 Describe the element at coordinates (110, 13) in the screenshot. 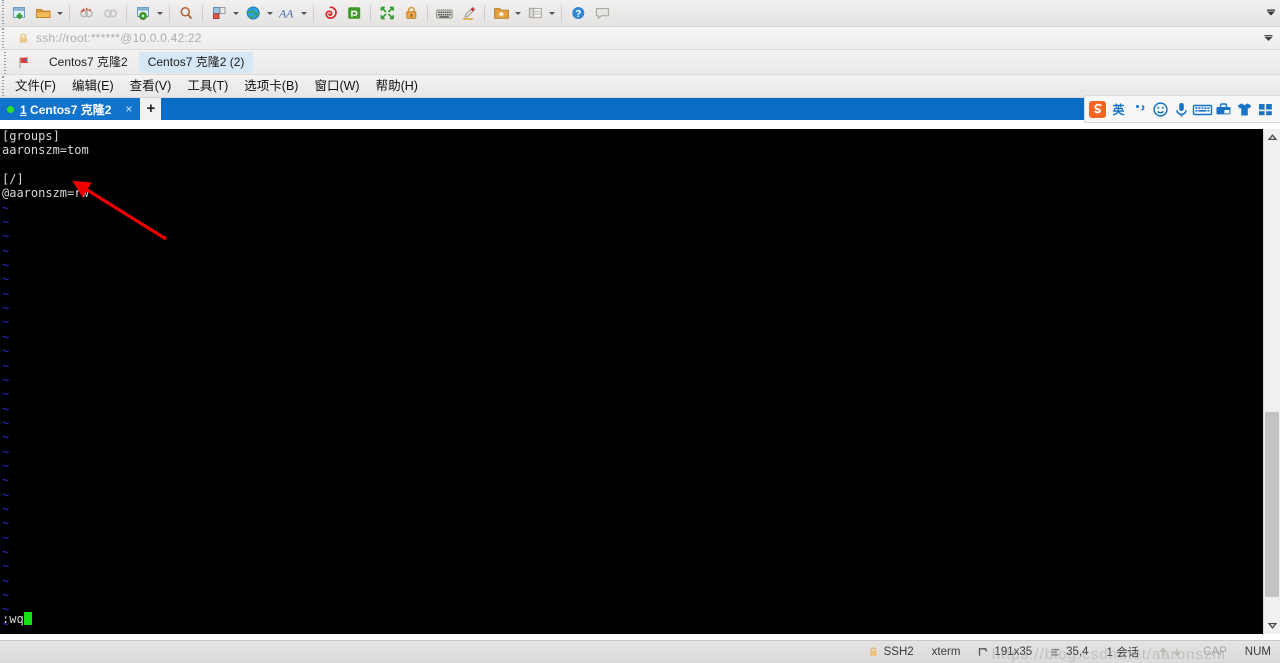

I see `connect-icon` at that location.